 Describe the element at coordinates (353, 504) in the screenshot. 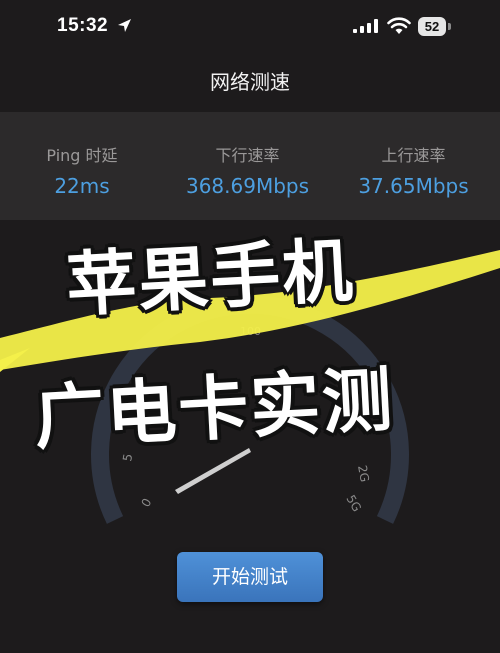

I see `gauge-tick-5g: 5G` at that location.